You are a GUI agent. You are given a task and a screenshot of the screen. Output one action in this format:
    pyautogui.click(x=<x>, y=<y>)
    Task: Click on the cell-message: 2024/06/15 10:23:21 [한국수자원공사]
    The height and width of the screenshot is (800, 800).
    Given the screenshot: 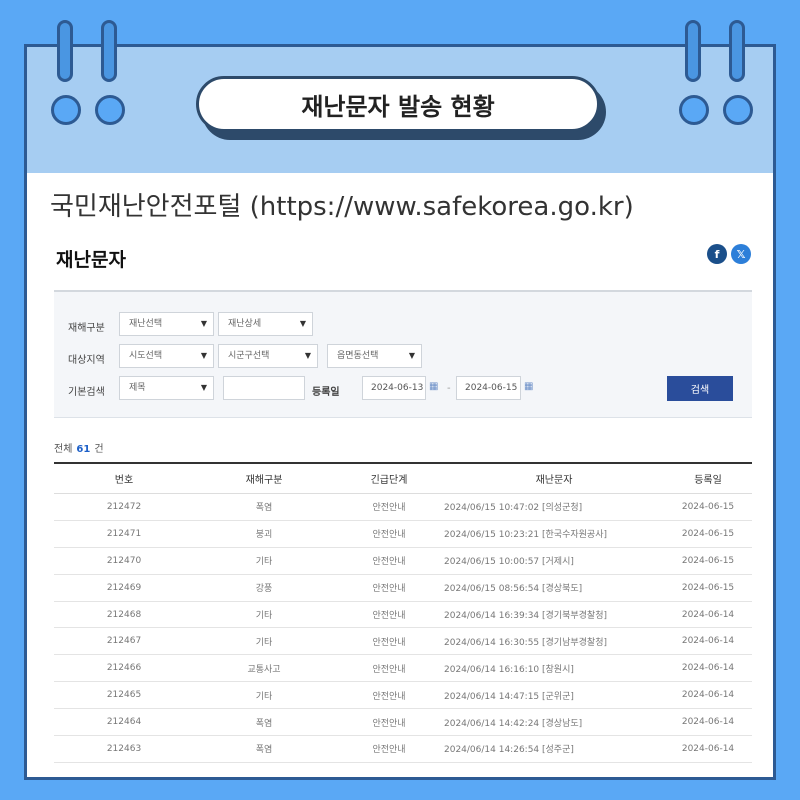 What is the action you would take?
    pyautogui.click(x=554, y=533)
    